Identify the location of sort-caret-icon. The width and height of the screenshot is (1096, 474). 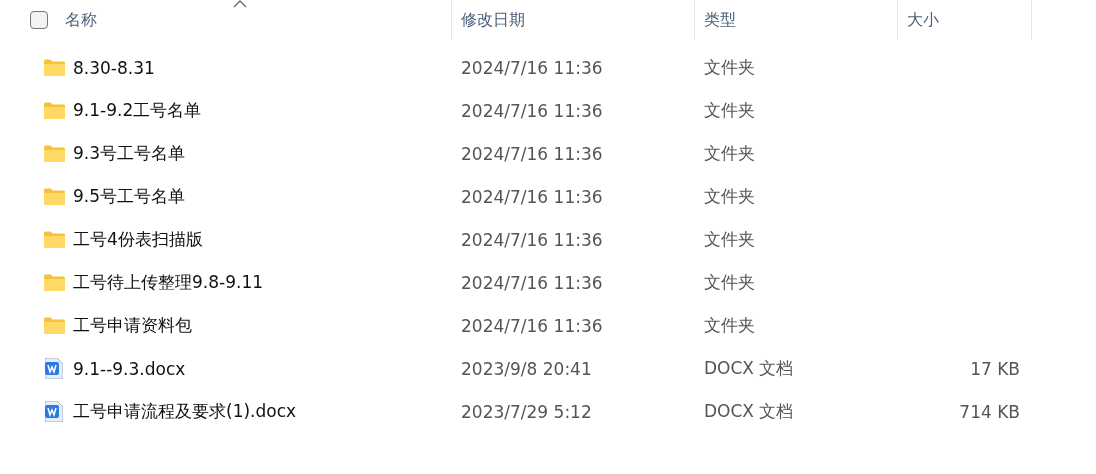
(240, 4).